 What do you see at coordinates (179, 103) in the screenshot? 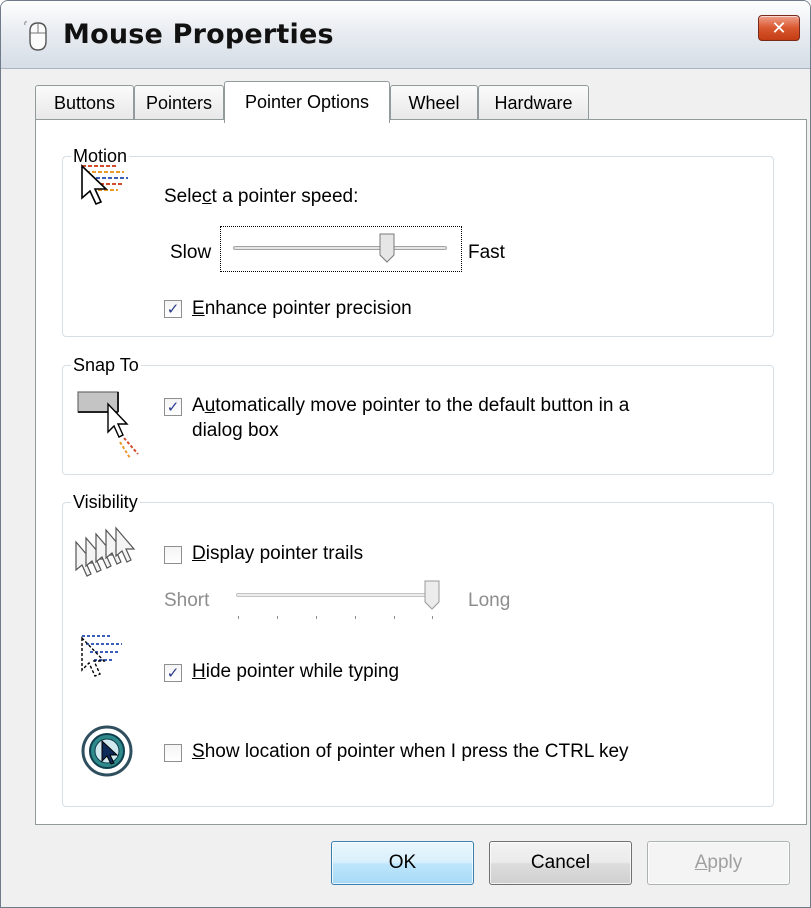
I see `tab-pointers: Pointers` at bounding box center [179, 103].